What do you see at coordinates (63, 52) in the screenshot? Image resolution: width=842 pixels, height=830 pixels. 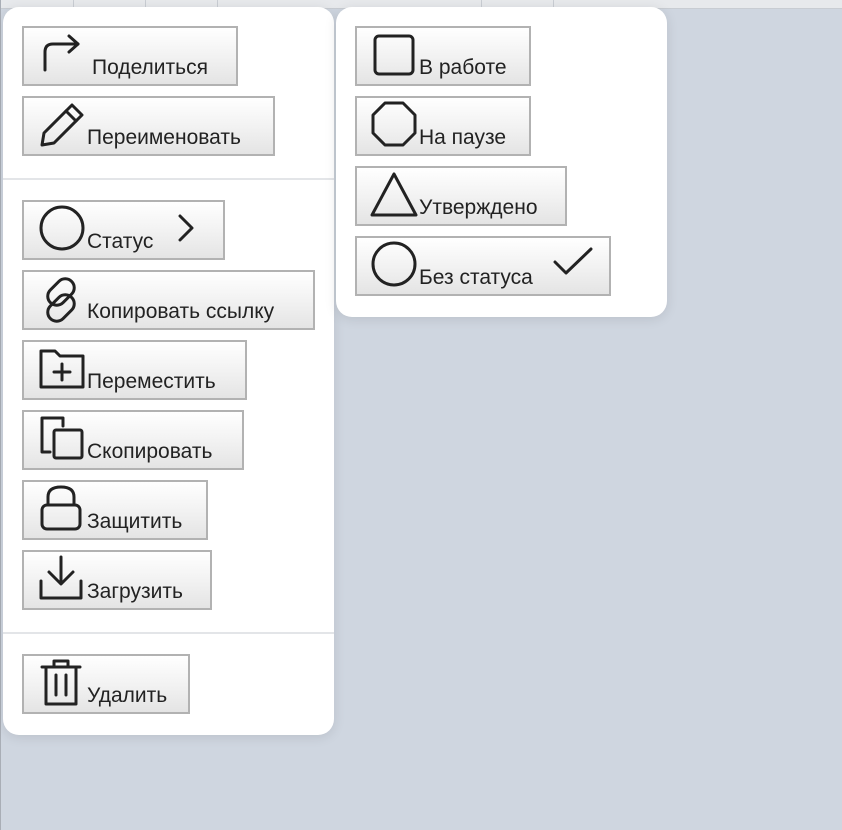 I see `share-arrow-icon` at bounding box center [63, 52].